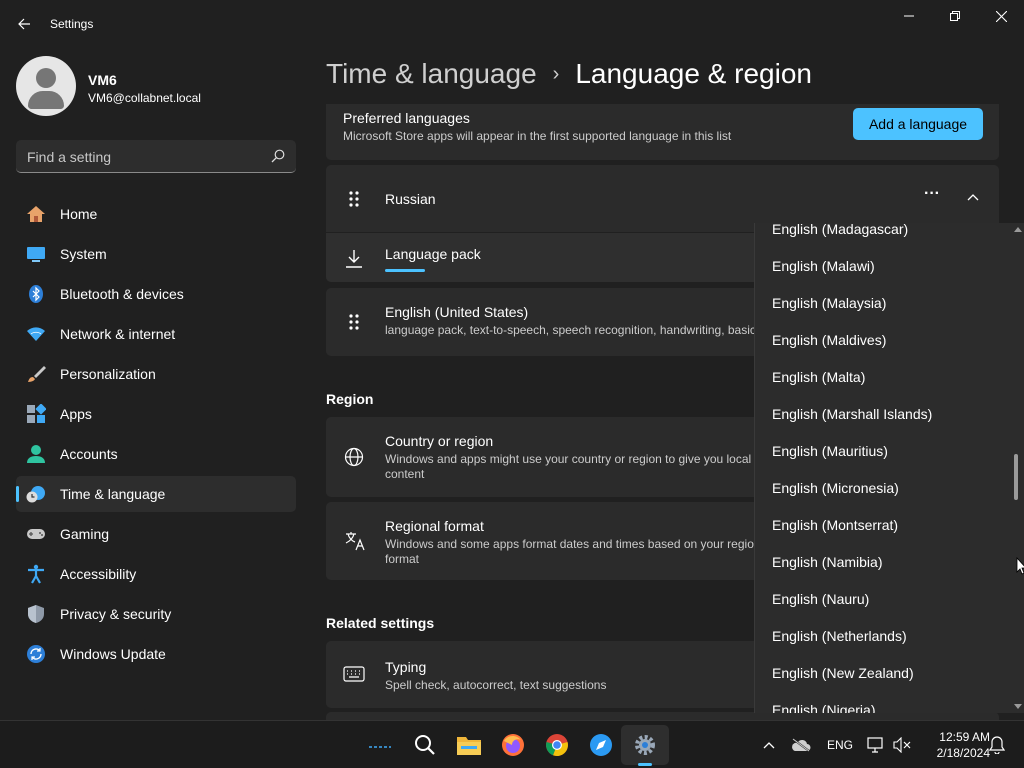 This screenshot has width=1024, height=768. I want to click on onedrive-button, so click(801, 745).